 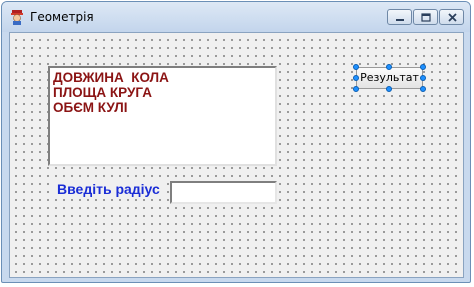 I want to click on window-title: Геометрія, so click(x=62, y=17).